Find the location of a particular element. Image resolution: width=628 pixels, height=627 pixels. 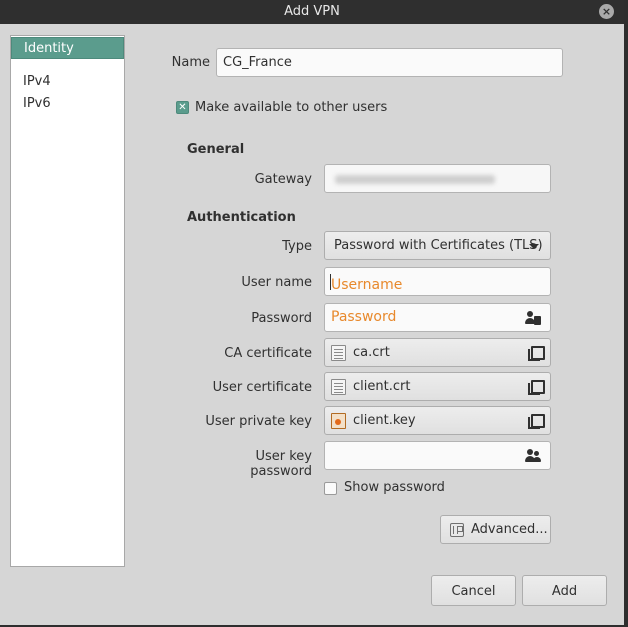

ca-certificate-chooser: ca.crt is located at coordinates (437, 352).